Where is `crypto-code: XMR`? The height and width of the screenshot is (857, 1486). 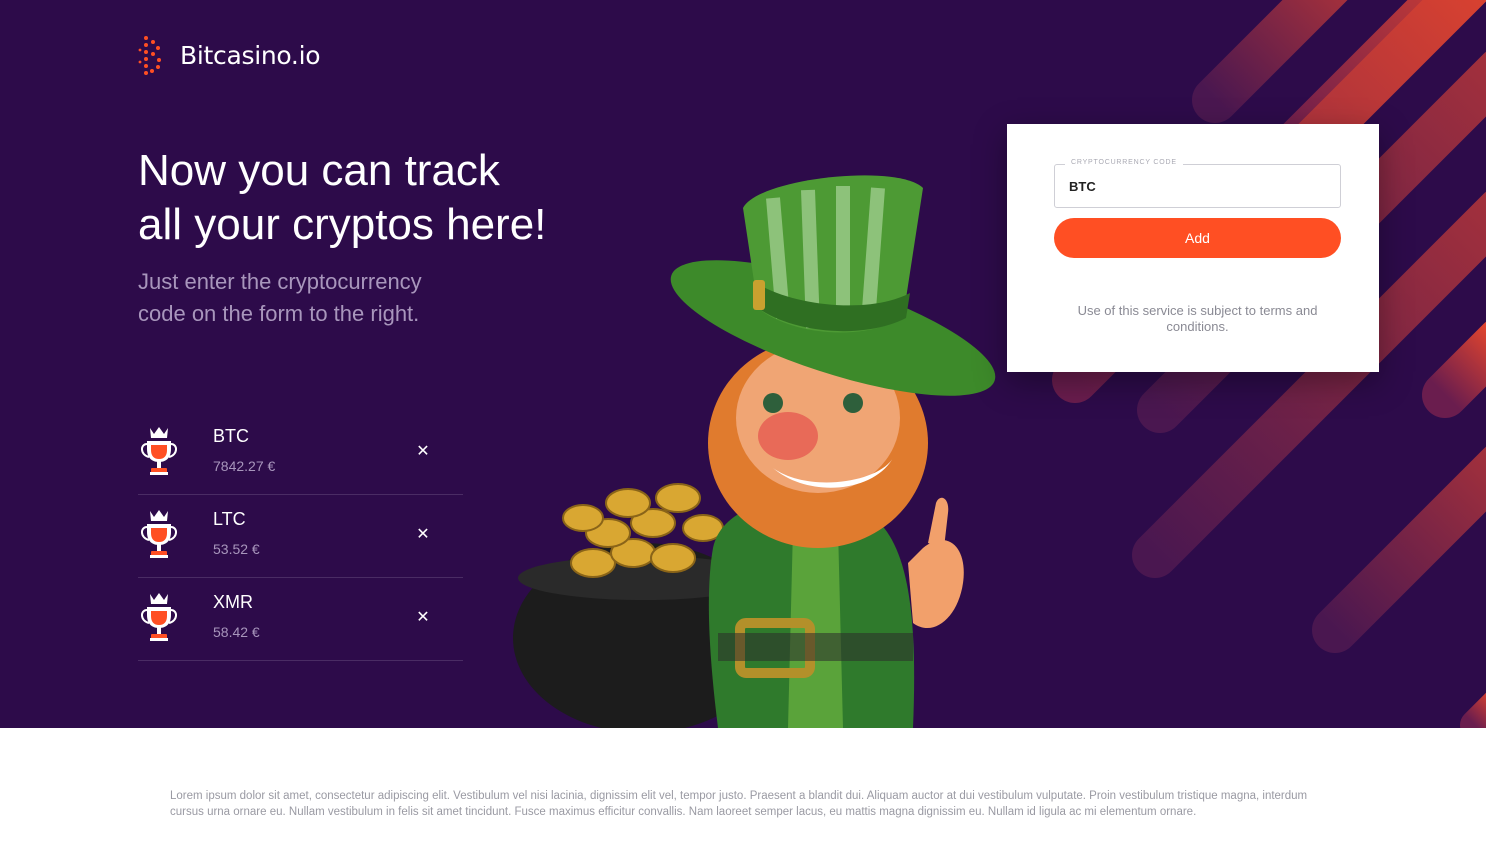
crypto-code: XMR is located at coordinates (233, 602).